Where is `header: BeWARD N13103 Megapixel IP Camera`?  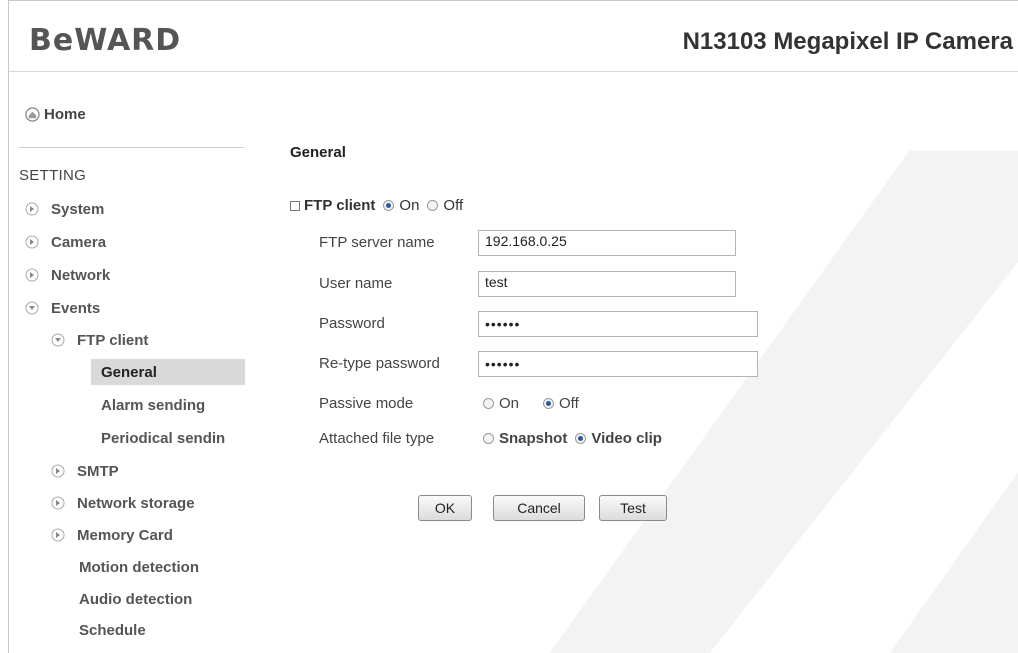 header: BeWARD N13103 Megapixel IP Camera is located at coordinates (513, 36).